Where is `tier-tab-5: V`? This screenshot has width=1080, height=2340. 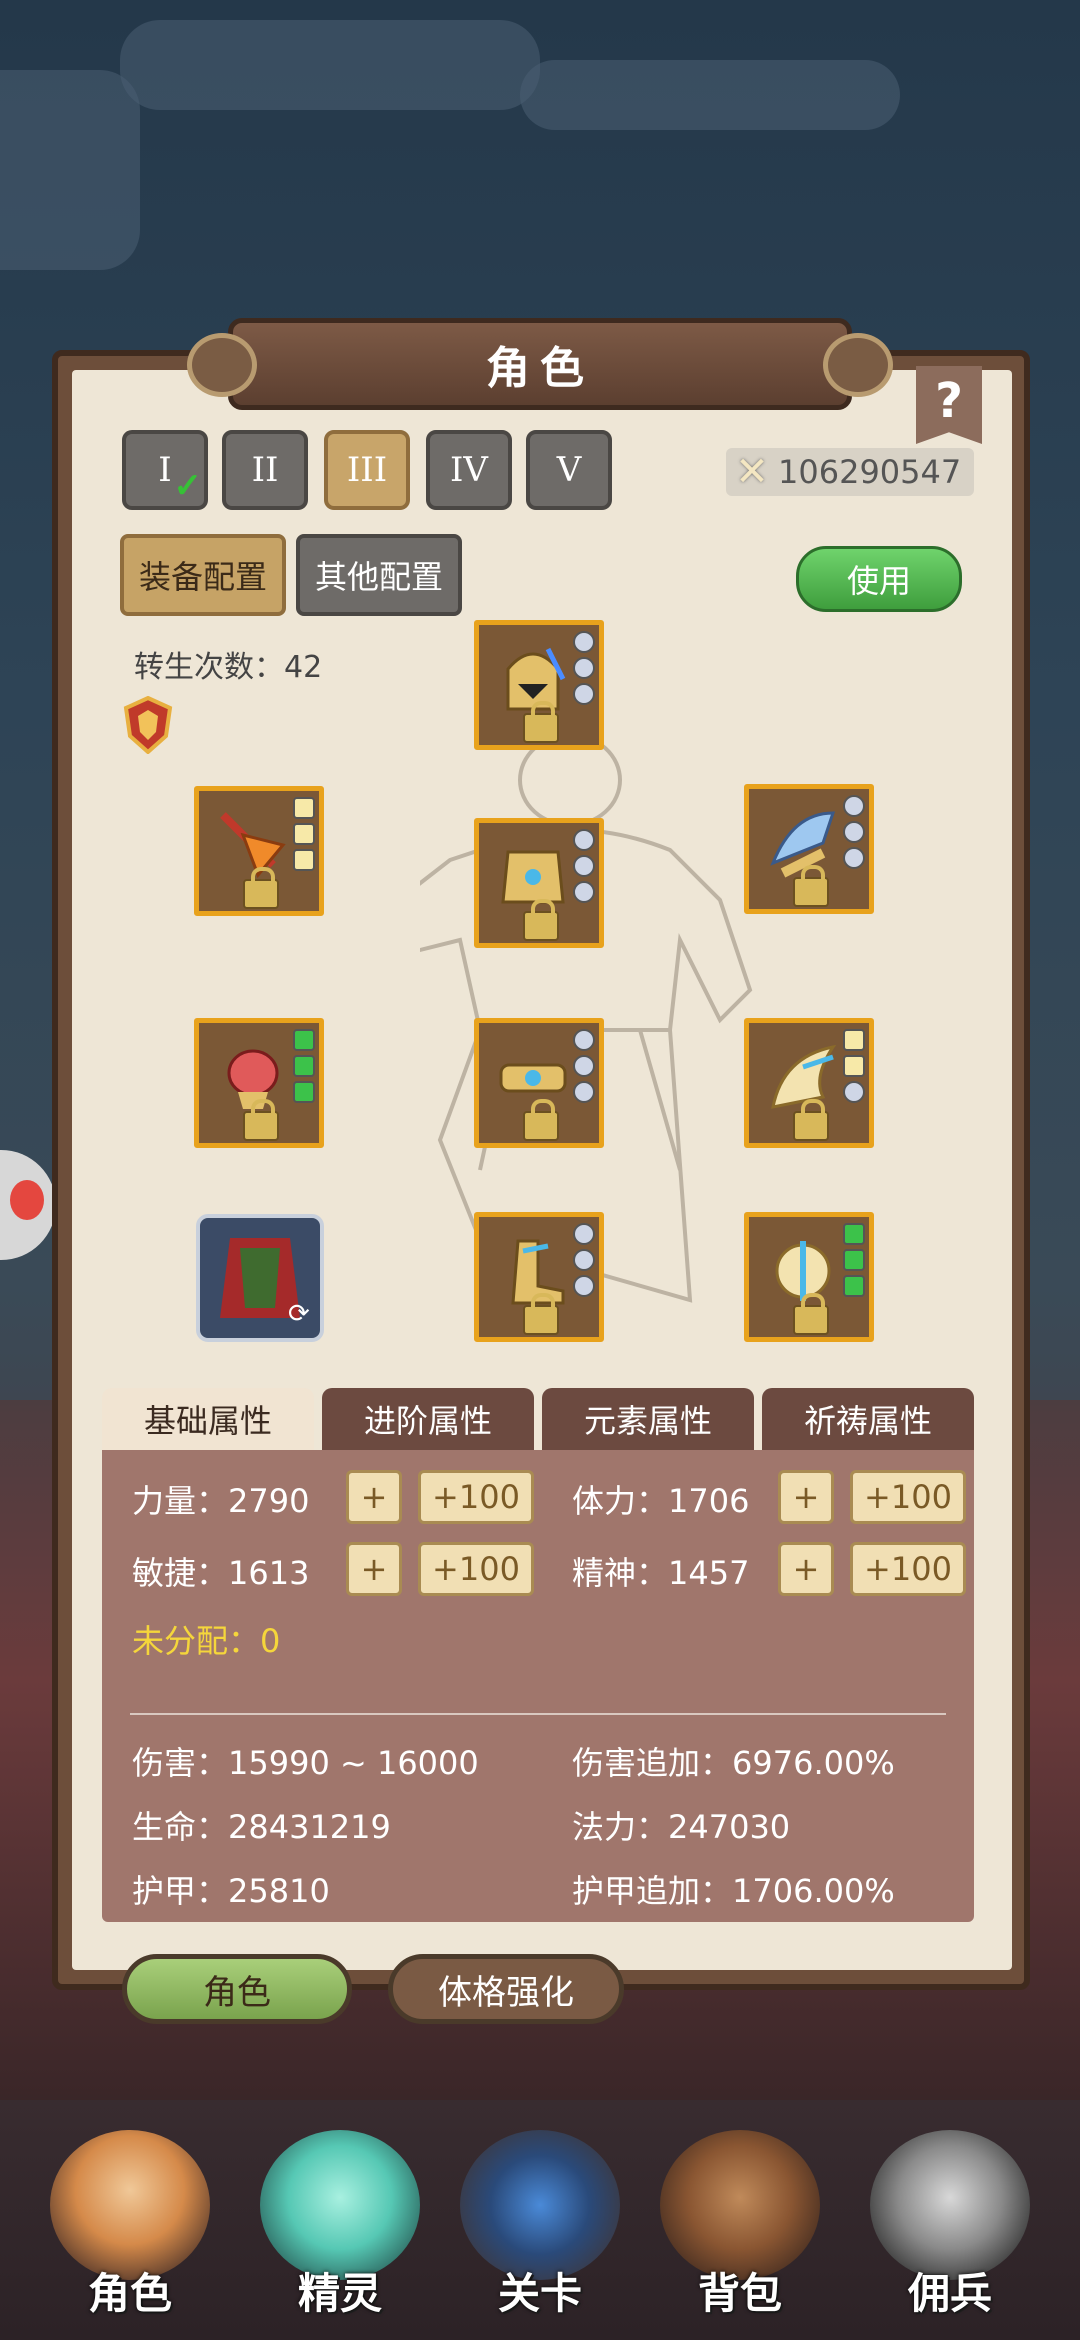
tier-tab-5: V is located at coordinates (569, 470).